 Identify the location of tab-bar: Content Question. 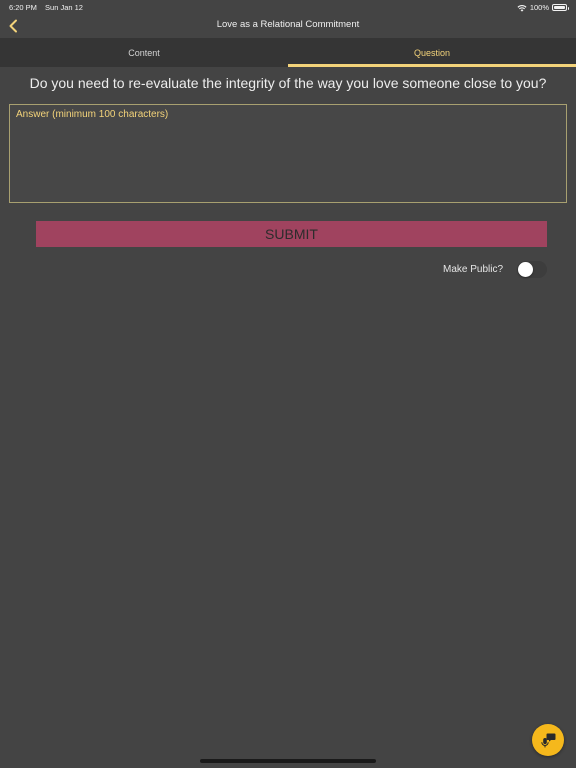
(288, 52).